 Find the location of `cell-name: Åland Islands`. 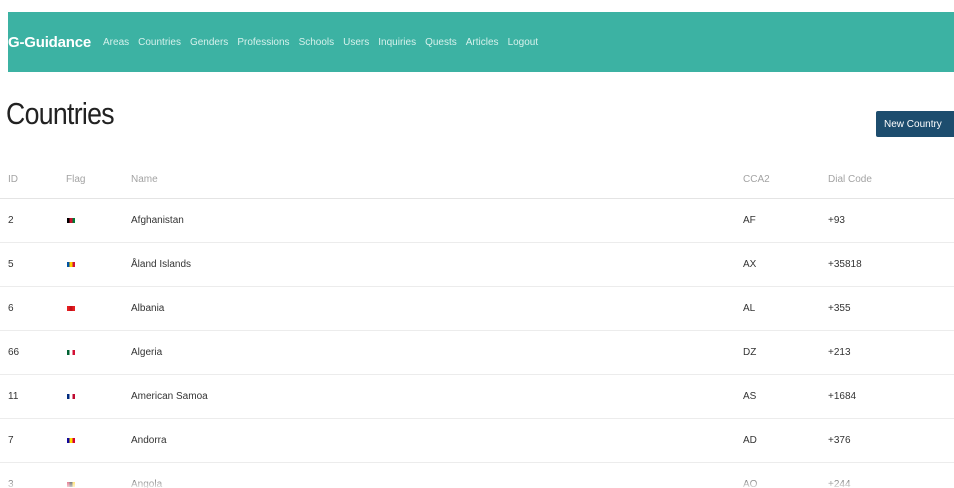

cell-name: Åland Islands is located at coordinates (437, 264).